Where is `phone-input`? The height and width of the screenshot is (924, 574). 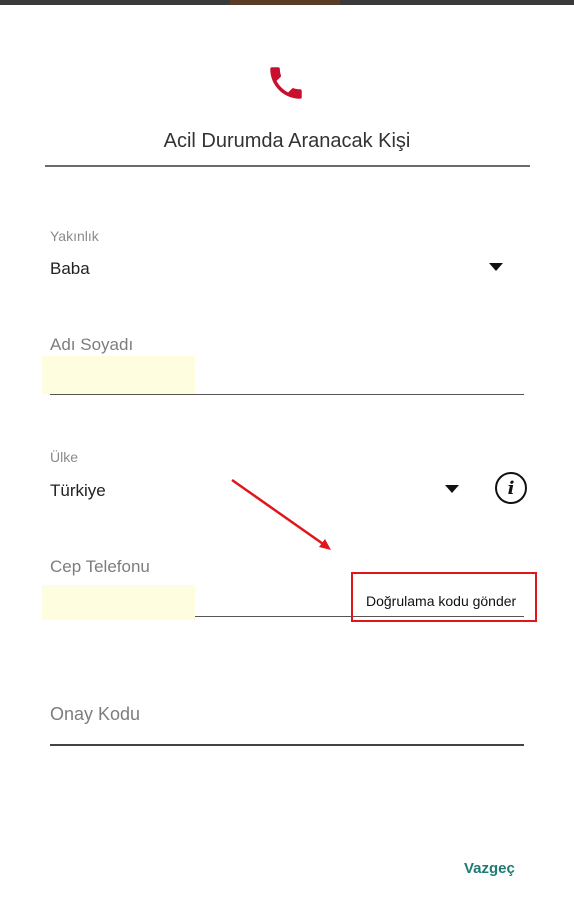
phone-input is located at coordinates (197, 601).